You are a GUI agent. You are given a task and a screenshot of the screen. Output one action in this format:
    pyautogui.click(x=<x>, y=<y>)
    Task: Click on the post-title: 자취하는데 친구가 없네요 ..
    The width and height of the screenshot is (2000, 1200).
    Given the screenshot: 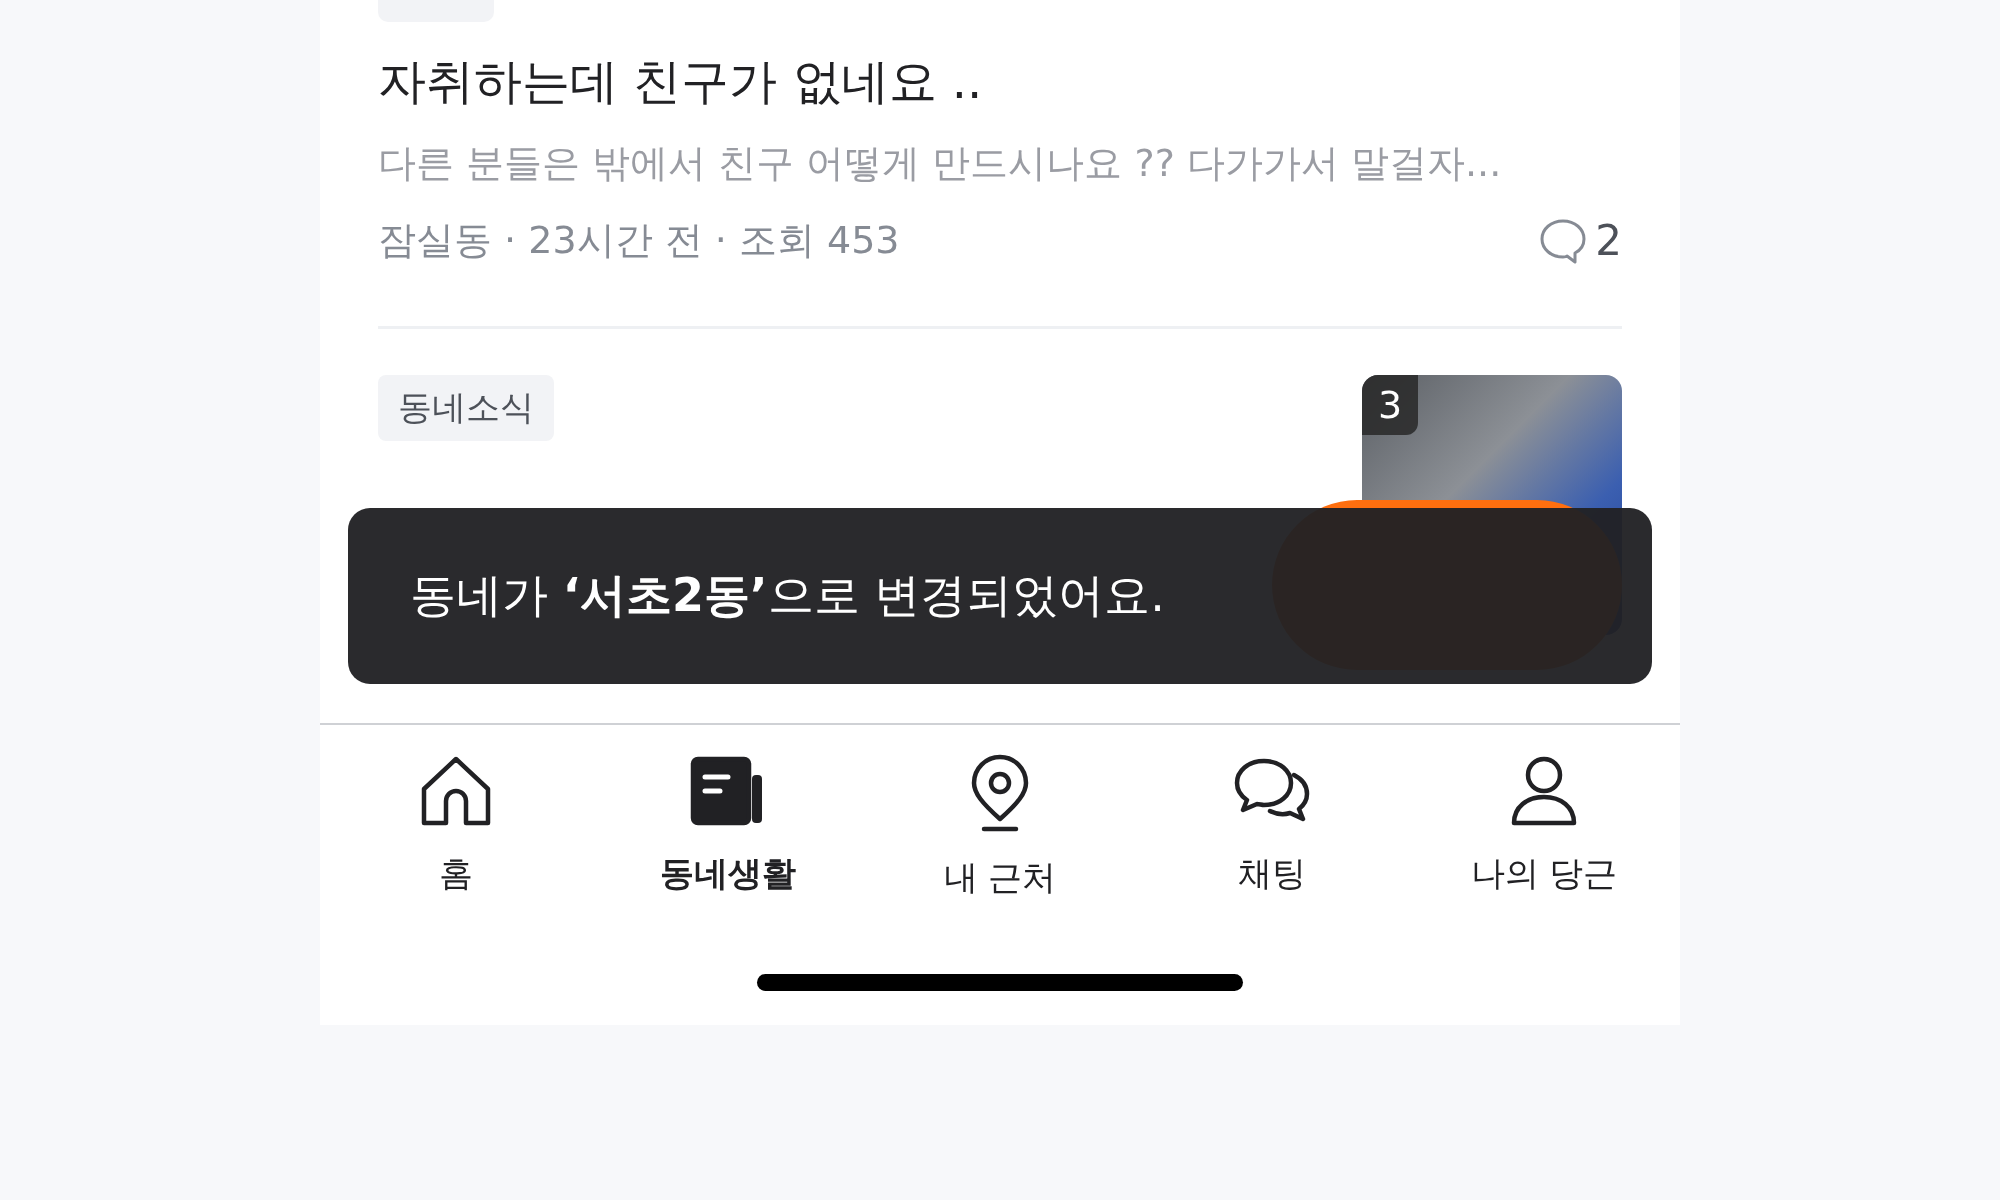 What is the action you would take?
    pyautogui.click(x=1000, y=82)
    